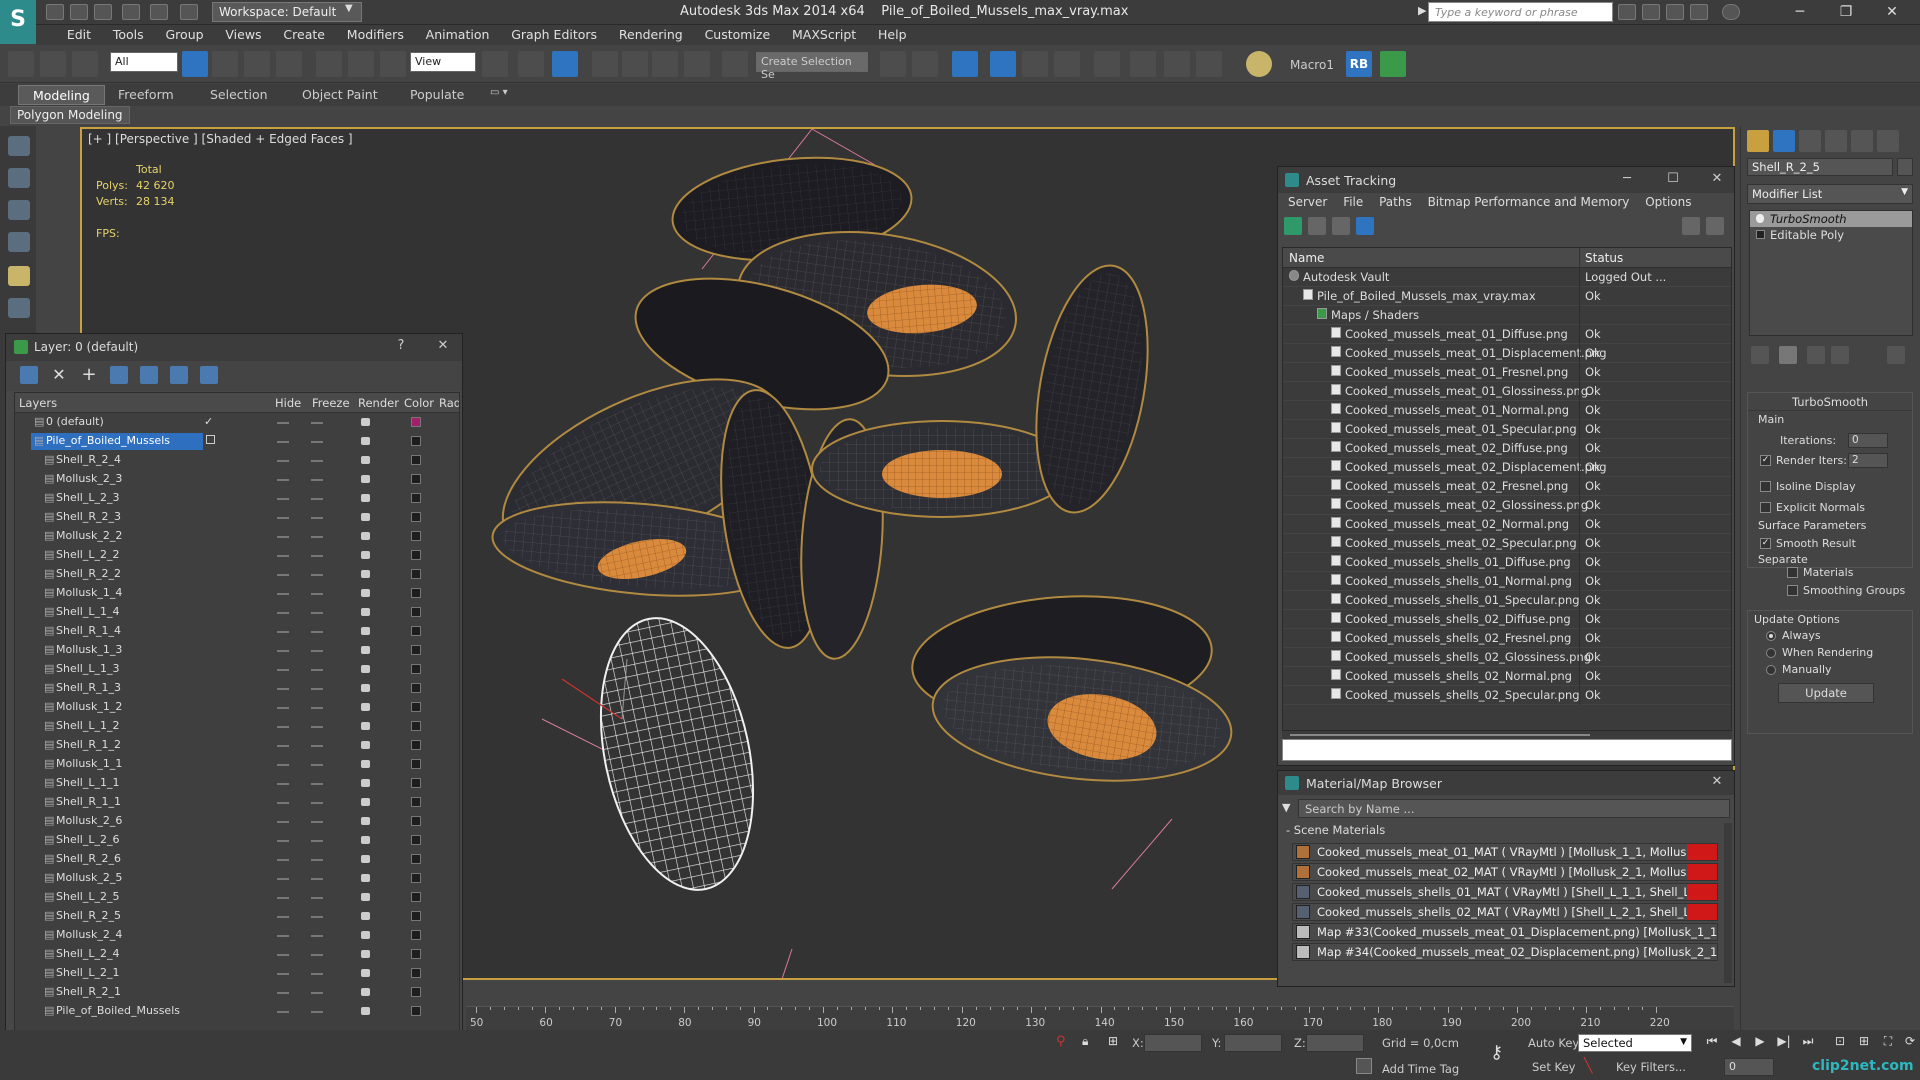 The height and width of the screenshot is (1080, 1920). Describe the element at coordinates (288, 403) in the screenshot. I see `col-hide: Hide` at that location.